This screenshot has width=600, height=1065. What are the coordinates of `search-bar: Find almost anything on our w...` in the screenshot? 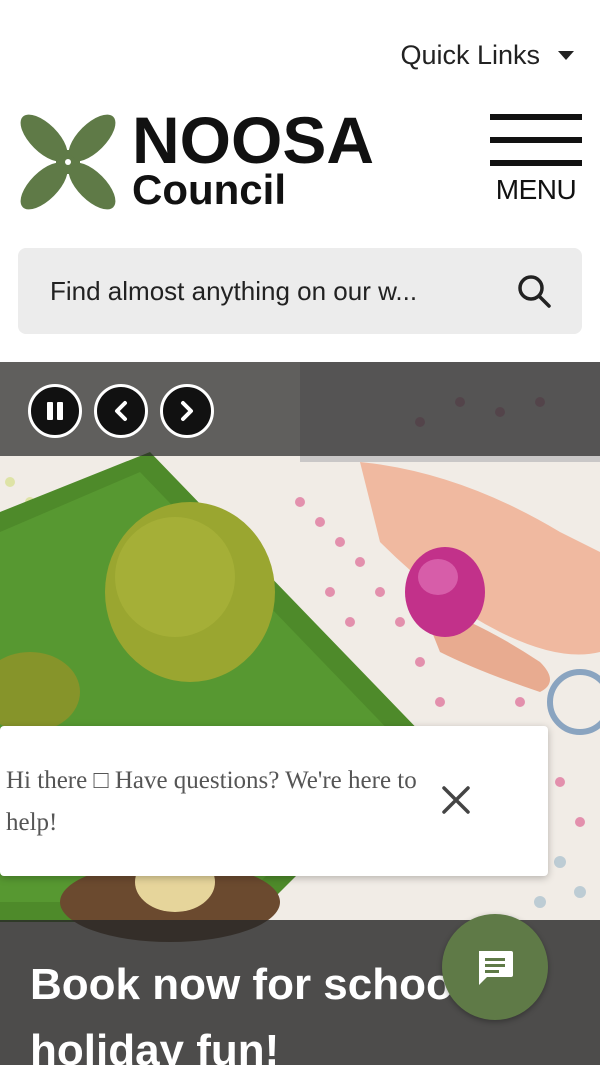 It's located at (300, 291).